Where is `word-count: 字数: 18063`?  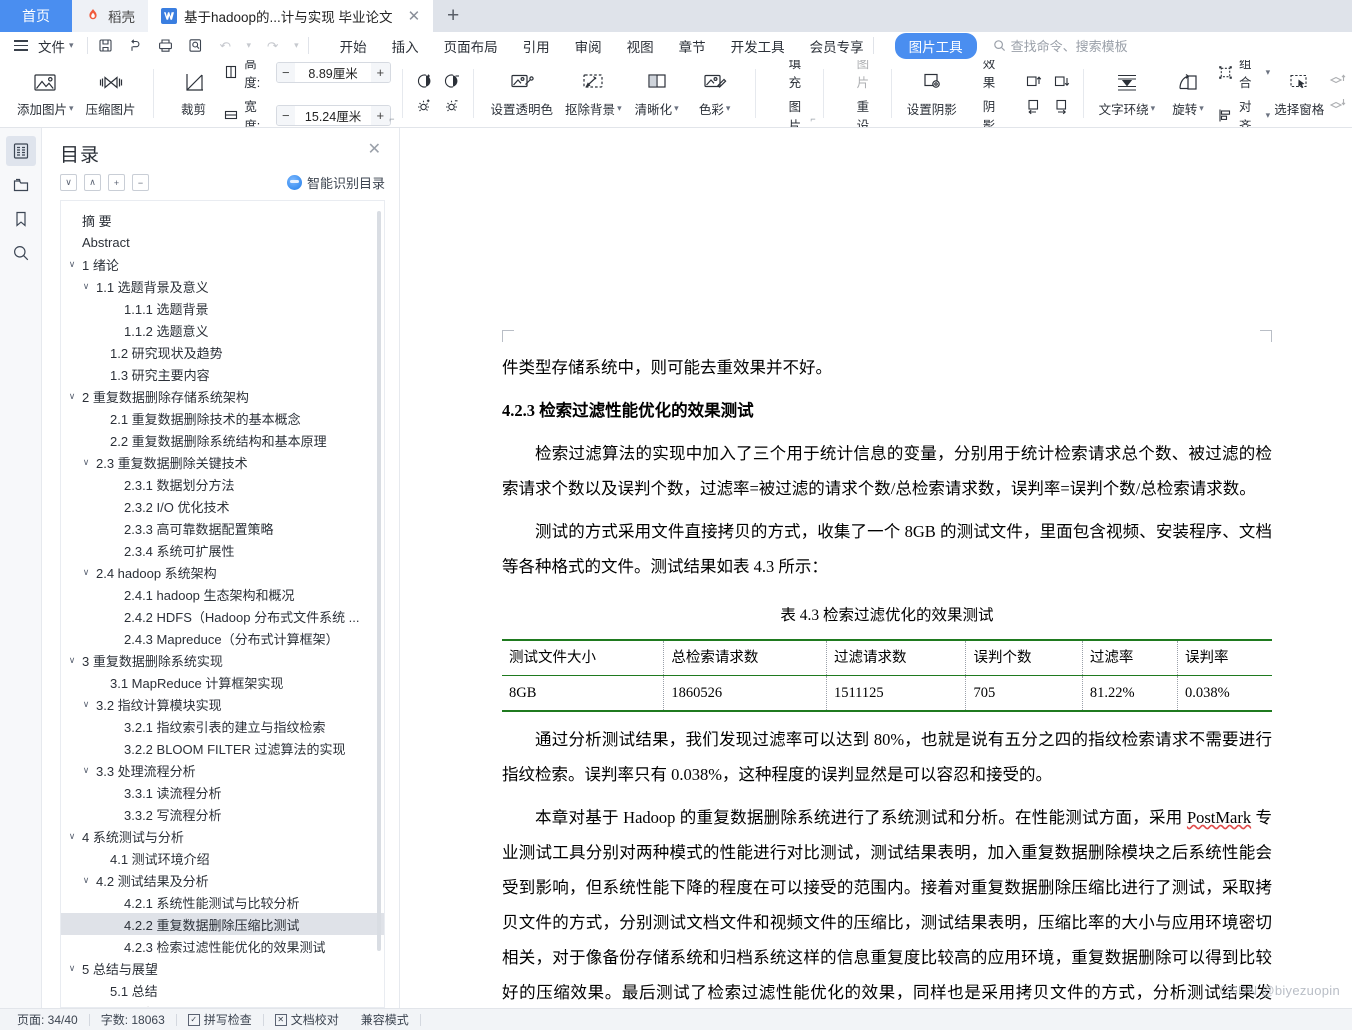 word-count: 字数: 18063 is located at coordinates (133, 1019).